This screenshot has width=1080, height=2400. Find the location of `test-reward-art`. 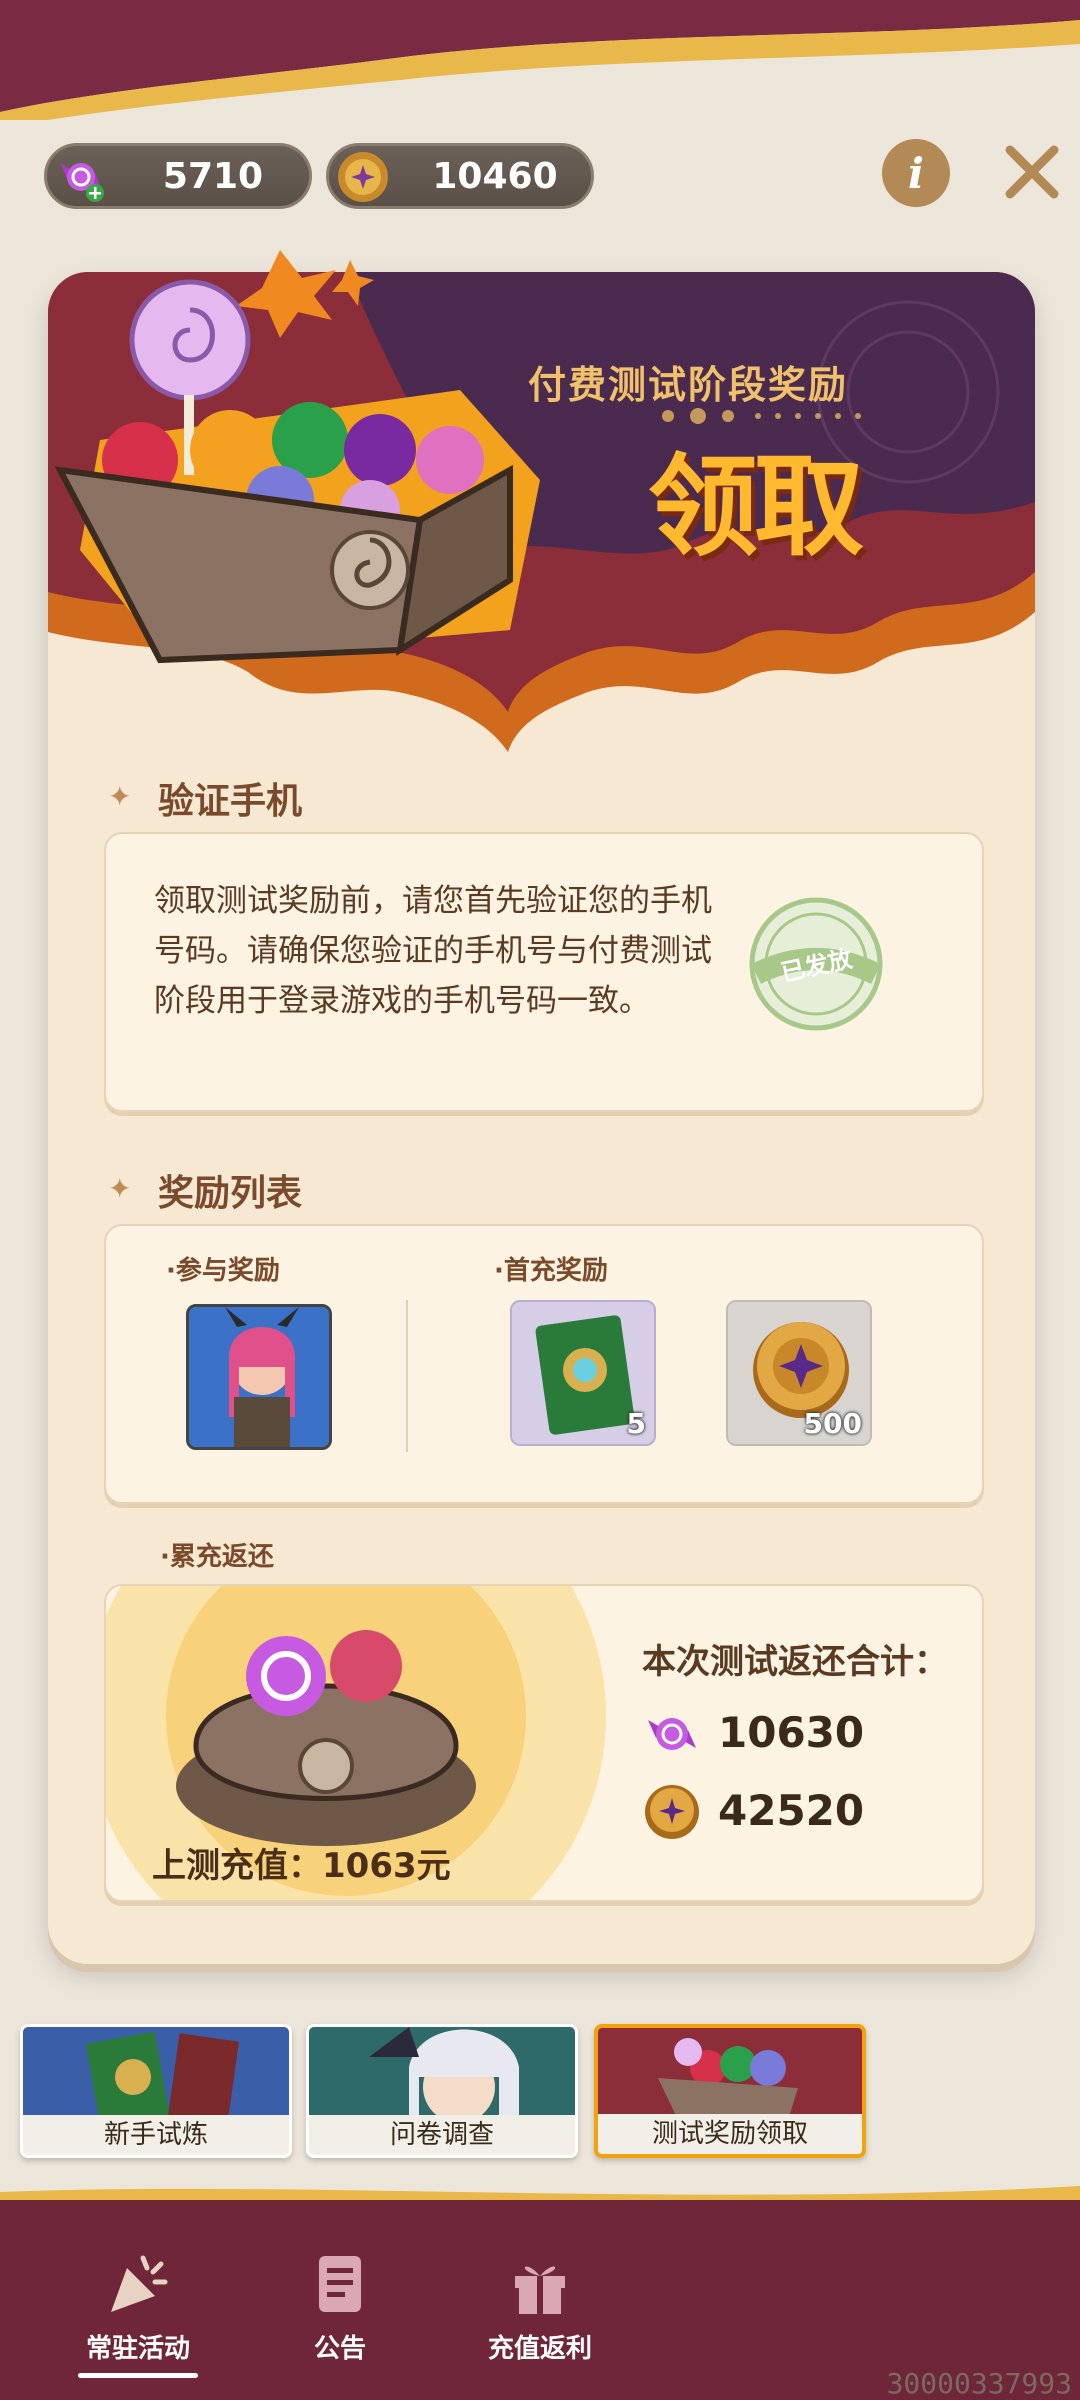

test-reward-art is located at coordinates (730, 2074).